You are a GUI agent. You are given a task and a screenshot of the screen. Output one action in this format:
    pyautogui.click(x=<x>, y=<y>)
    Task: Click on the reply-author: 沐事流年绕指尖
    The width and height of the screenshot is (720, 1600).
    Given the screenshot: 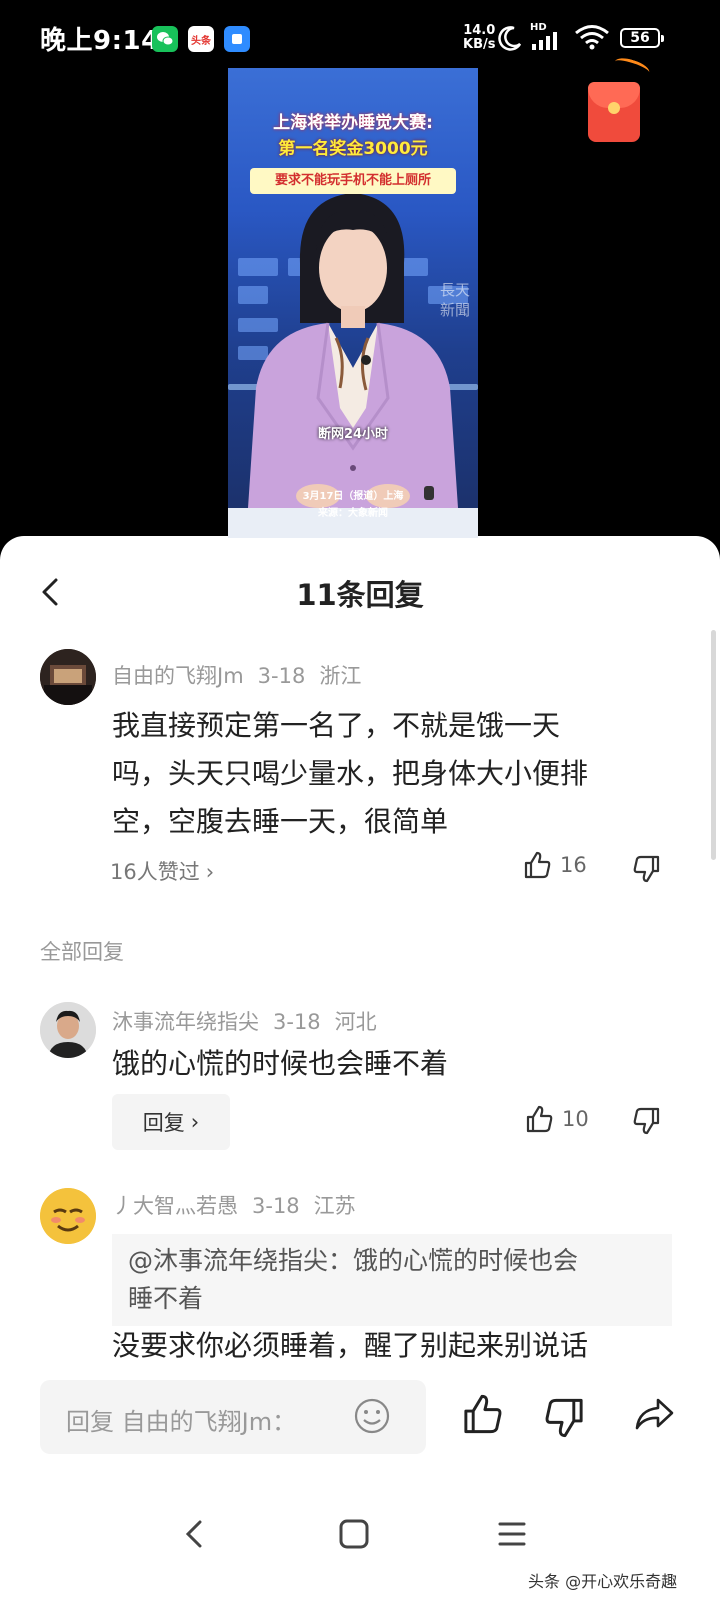 What is the action you would take?
    pyautogui.click(x=185, y=1022)
    